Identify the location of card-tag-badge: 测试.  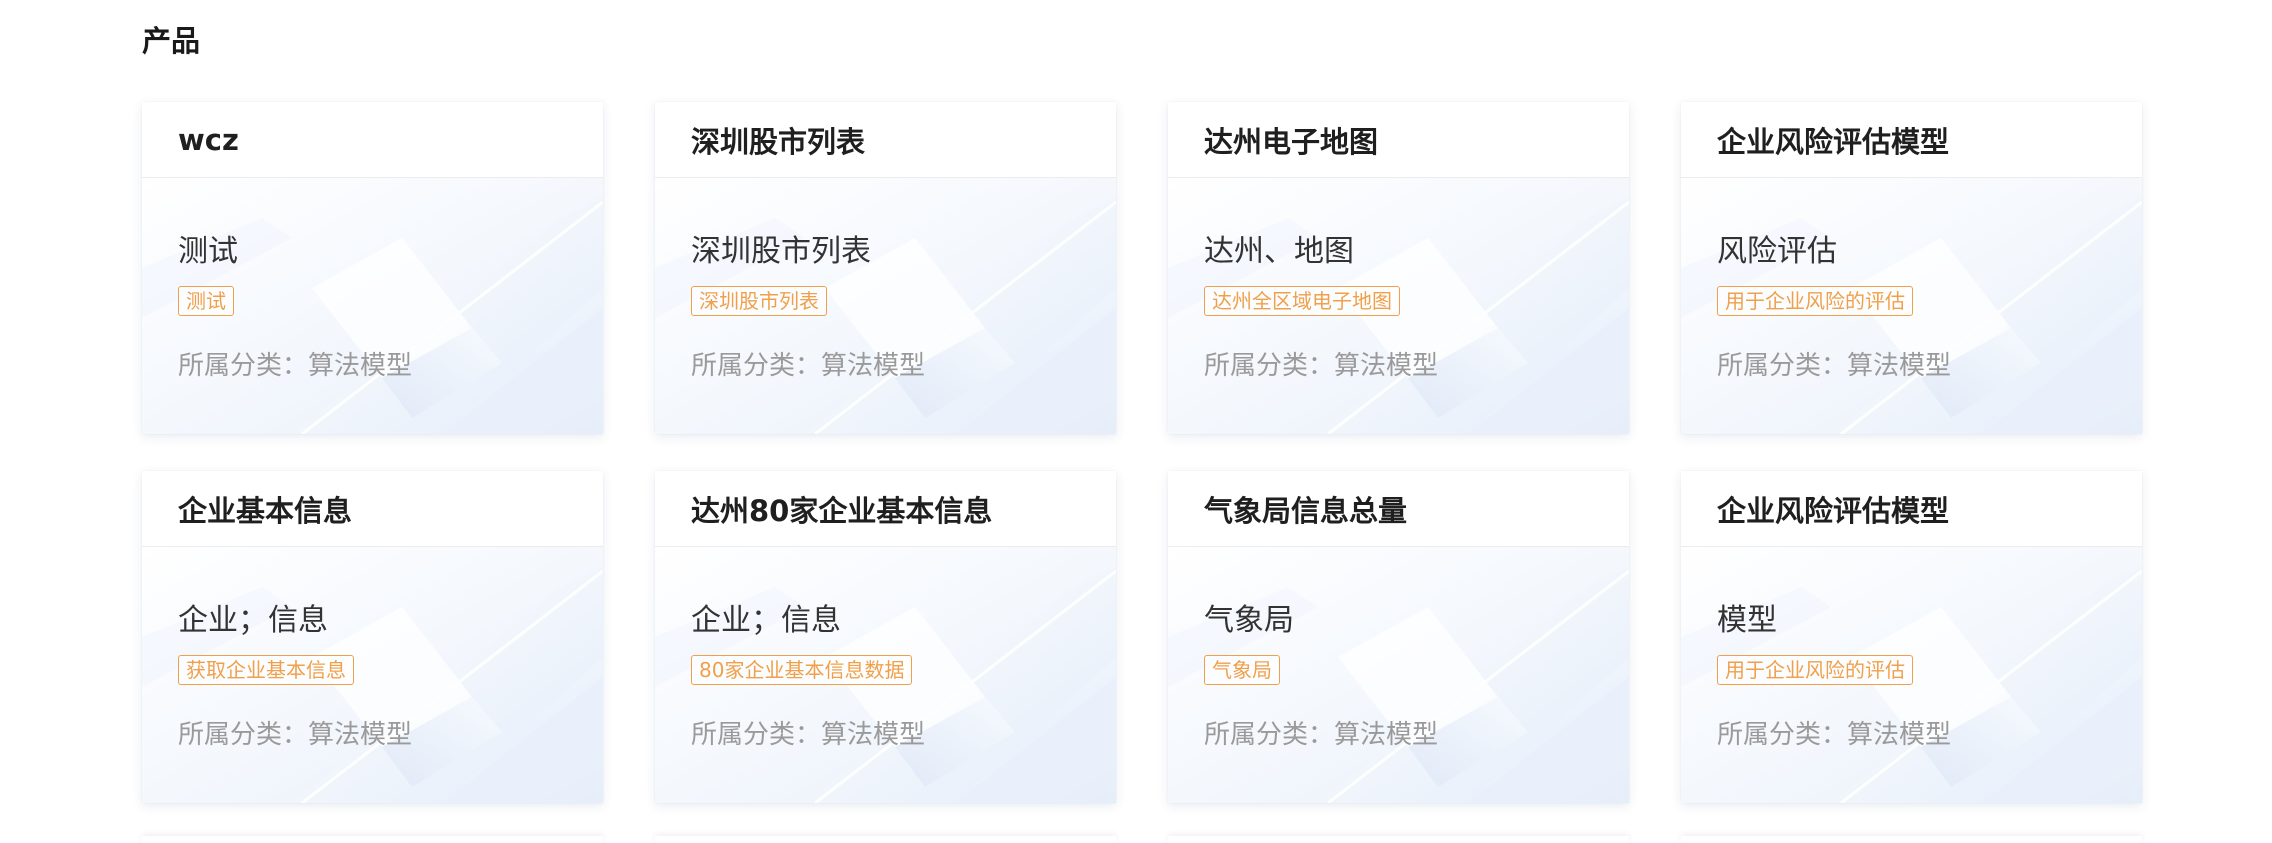
(206, 301).